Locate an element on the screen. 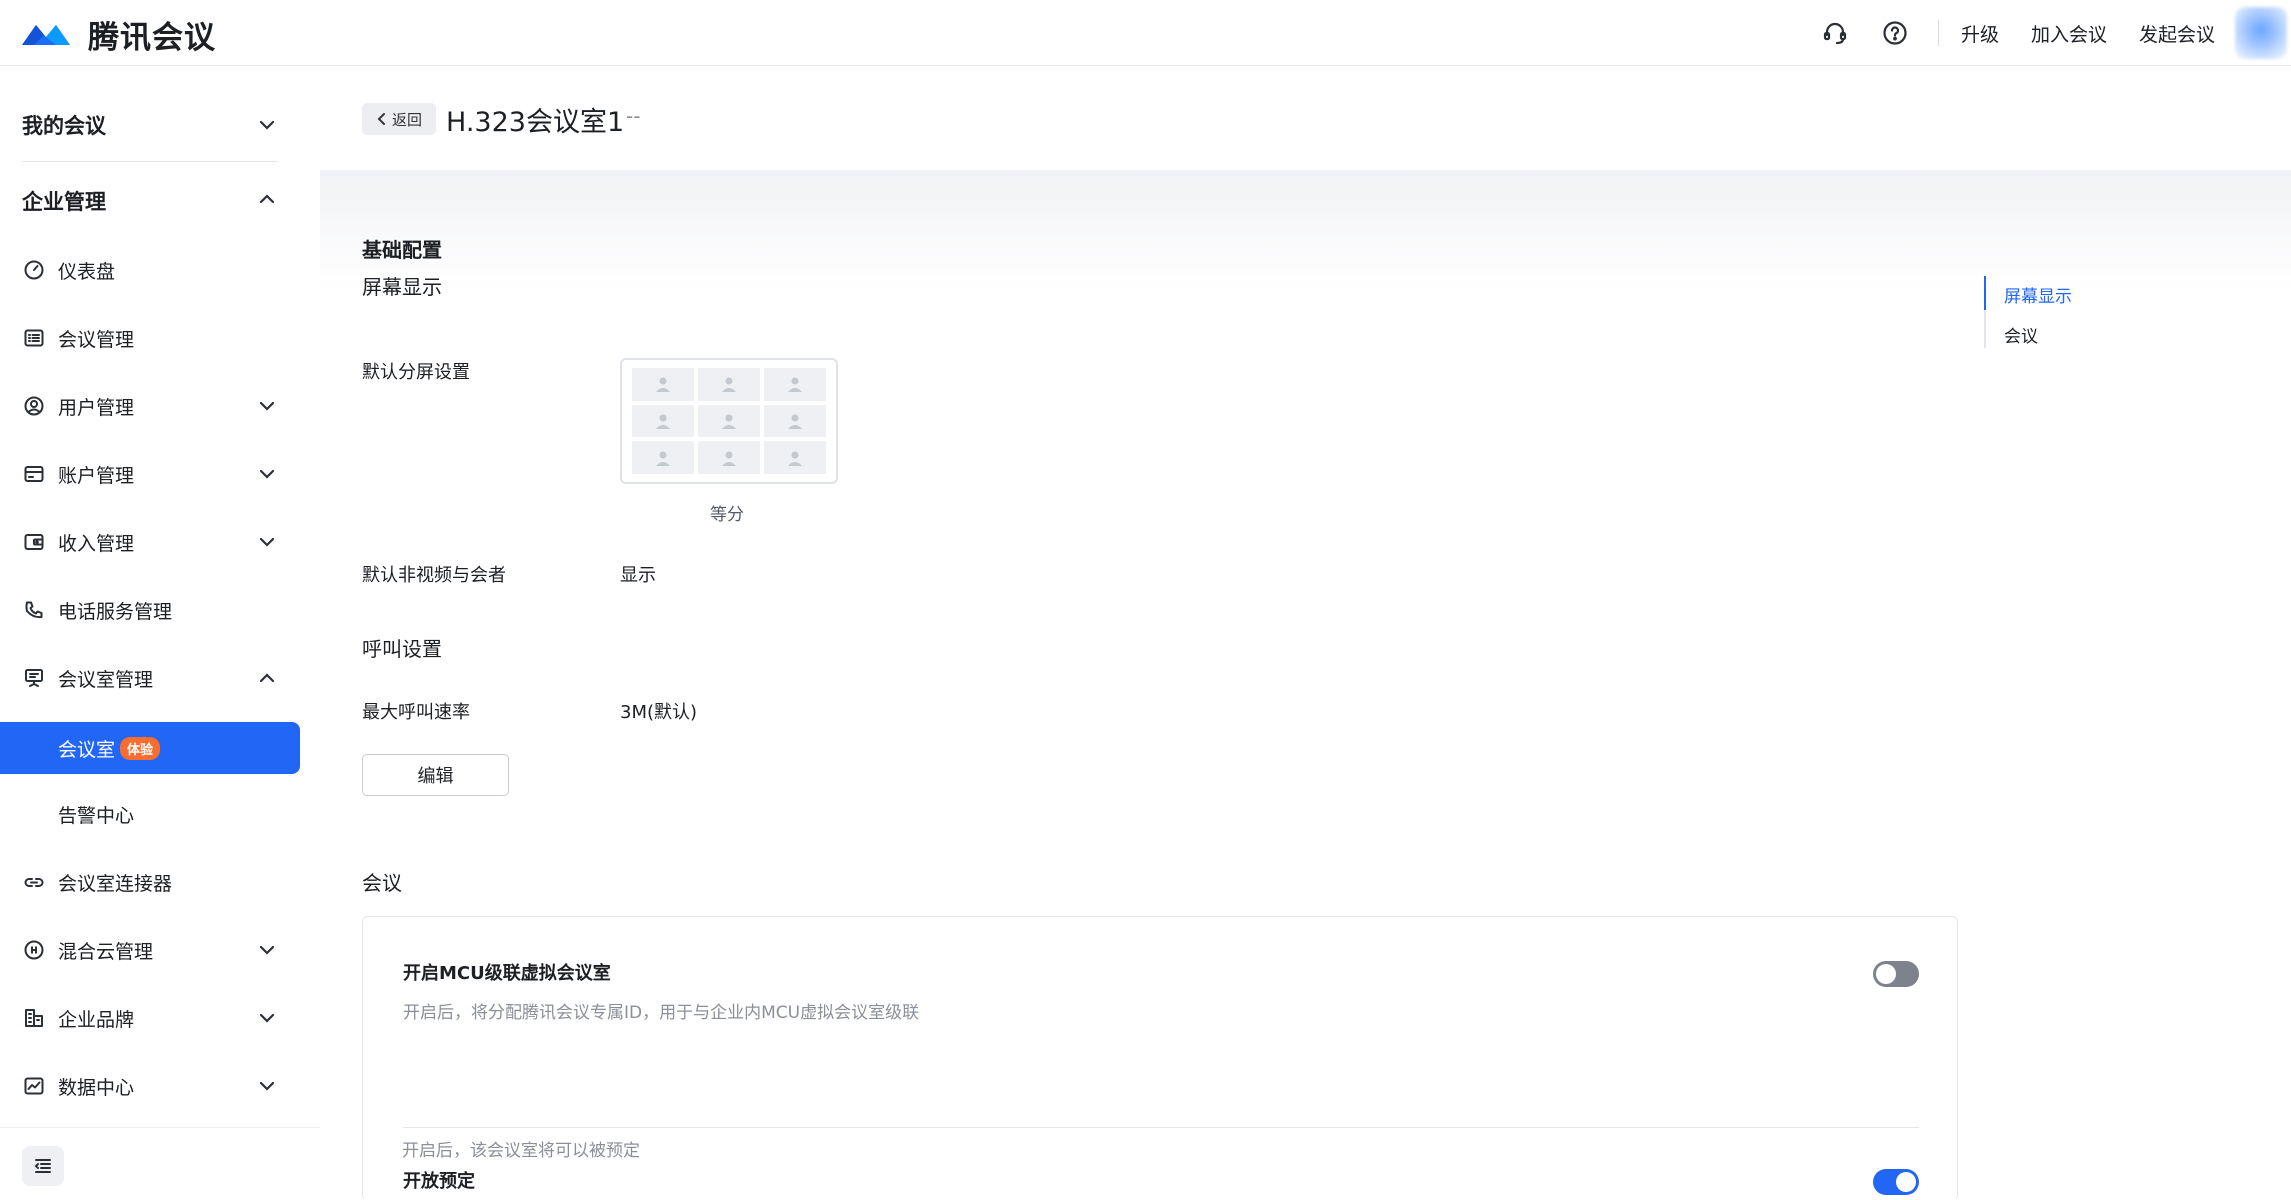 The image size is (2291, 1200). back-button: 返回 is located at coordinates (399, 119).